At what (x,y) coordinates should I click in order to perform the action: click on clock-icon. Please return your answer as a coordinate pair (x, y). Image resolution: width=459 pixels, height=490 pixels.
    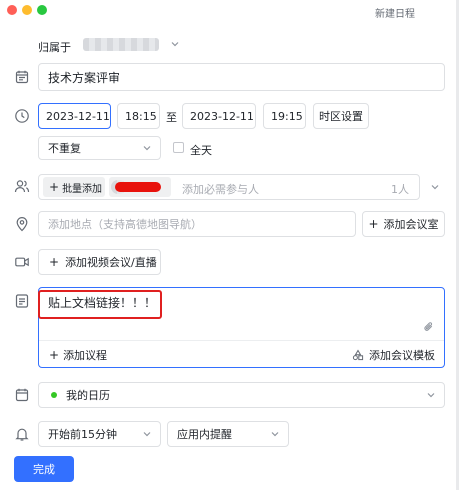
    Looking at the image, I should click on (22, 116).